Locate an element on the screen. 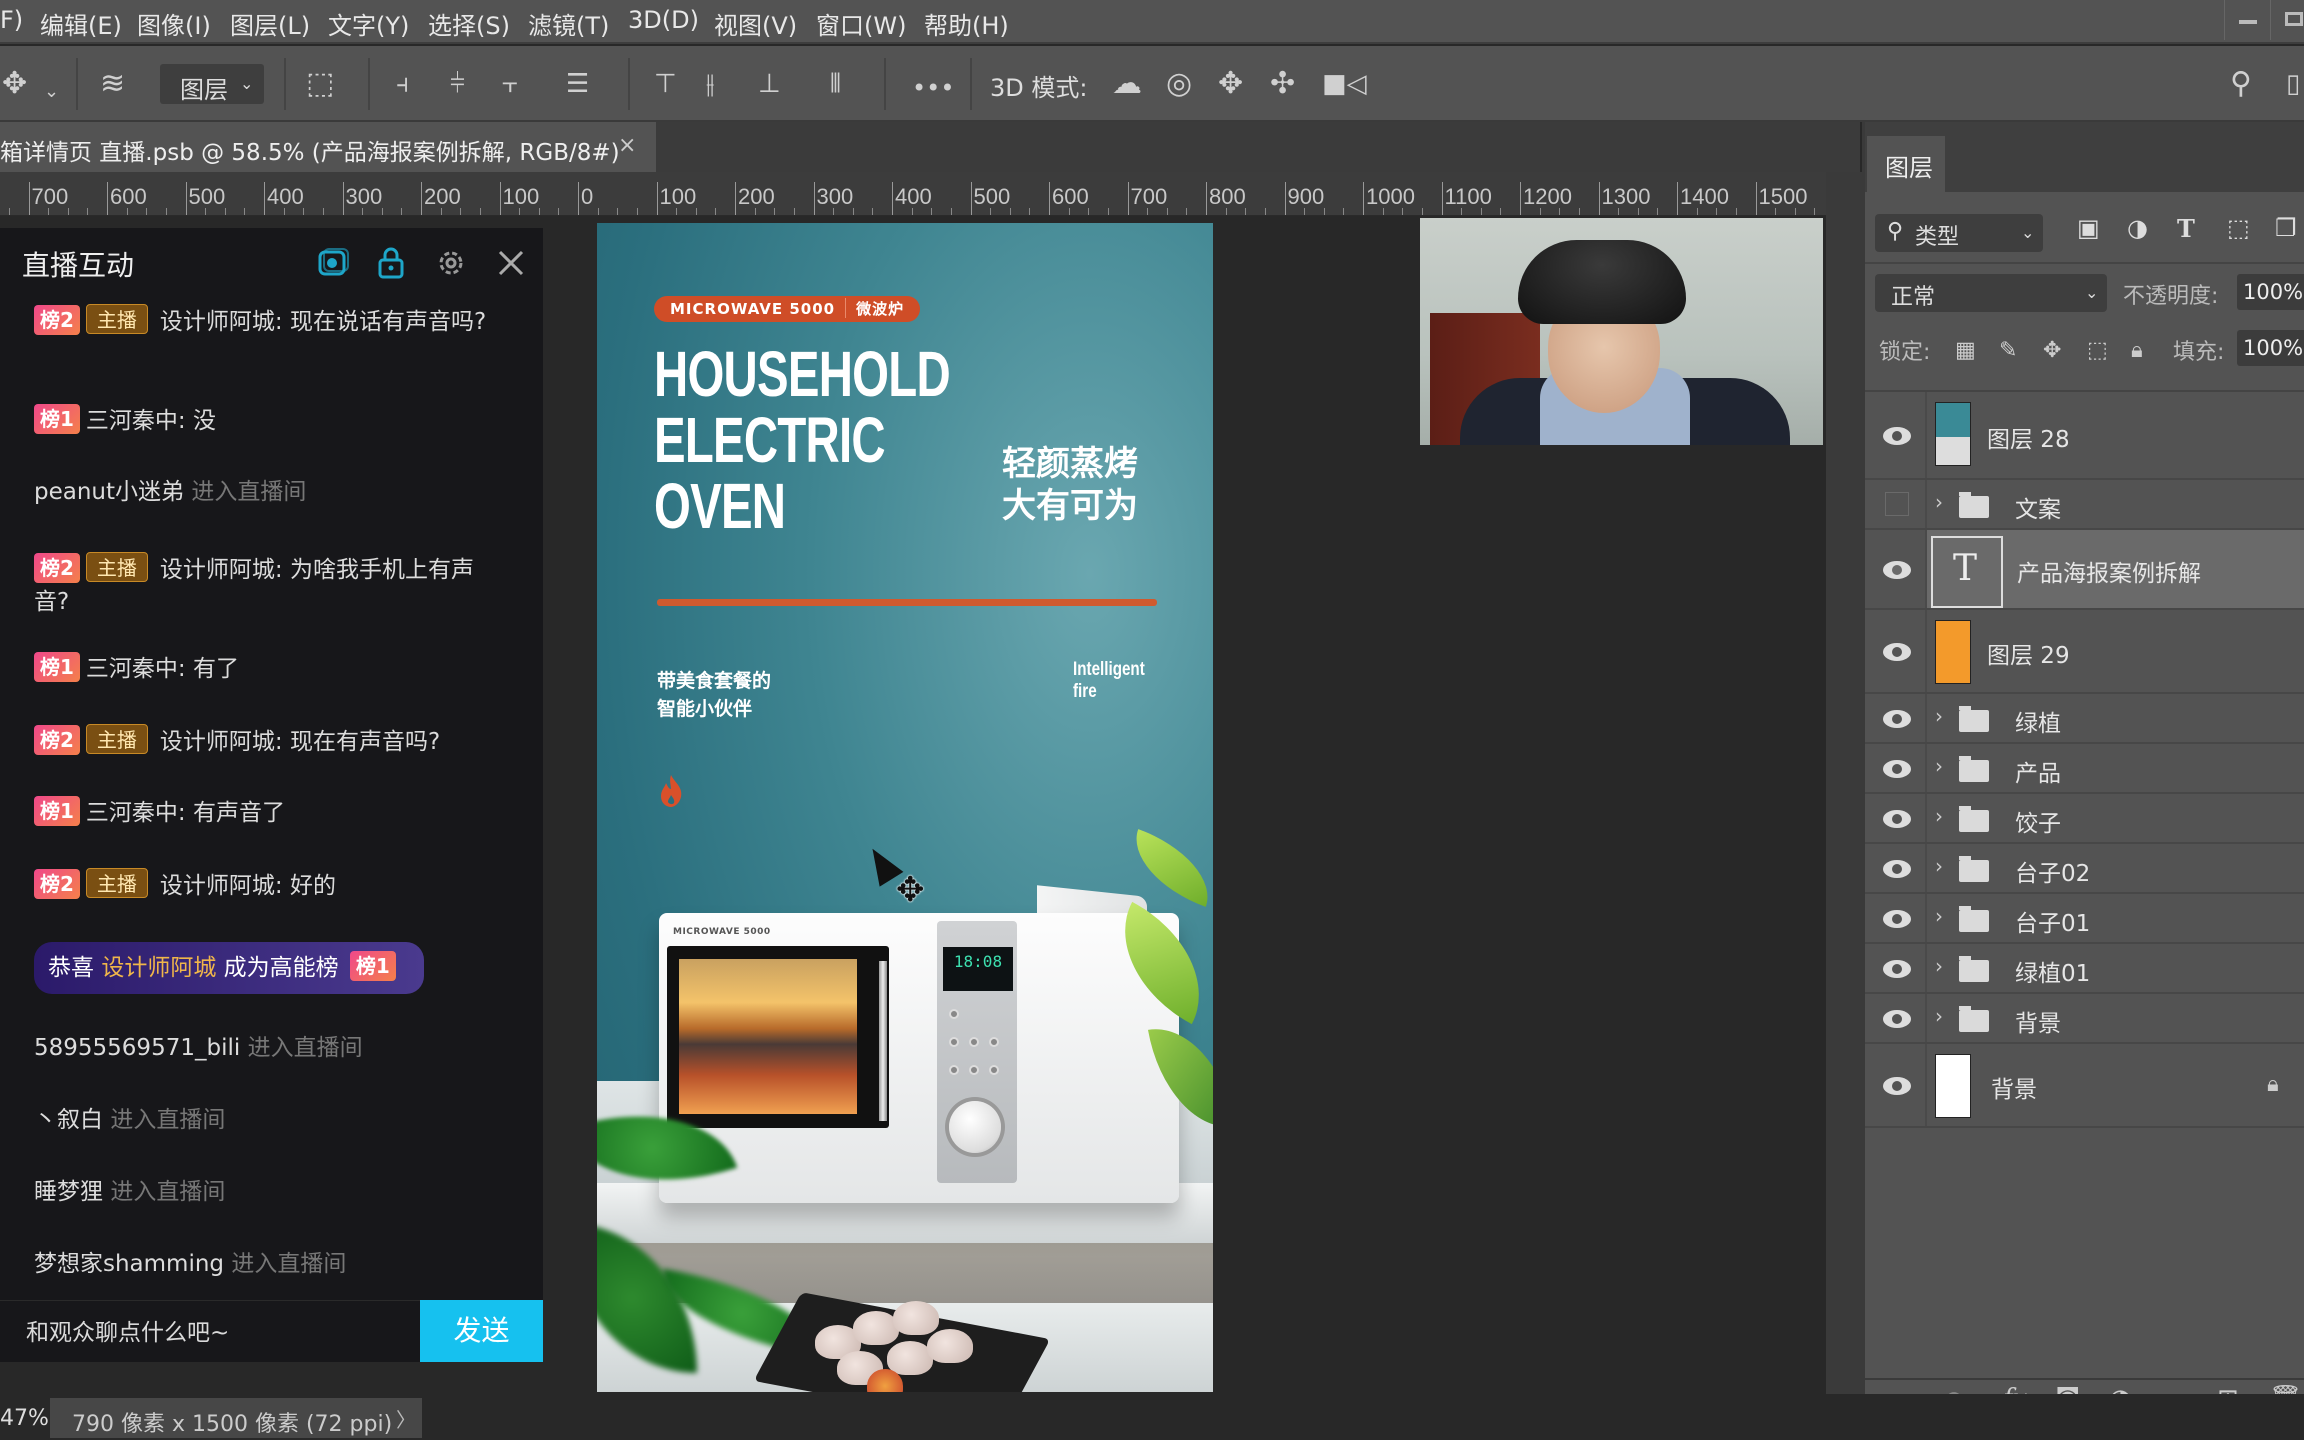 This screenshot has width=2304, height=1440. minimize-button is located at coordinates (2247, 20).